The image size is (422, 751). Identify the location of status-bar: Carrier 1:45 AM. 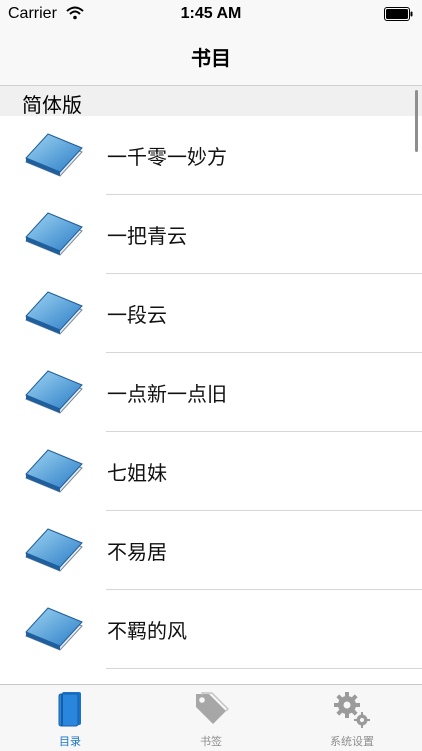
(211, 15).